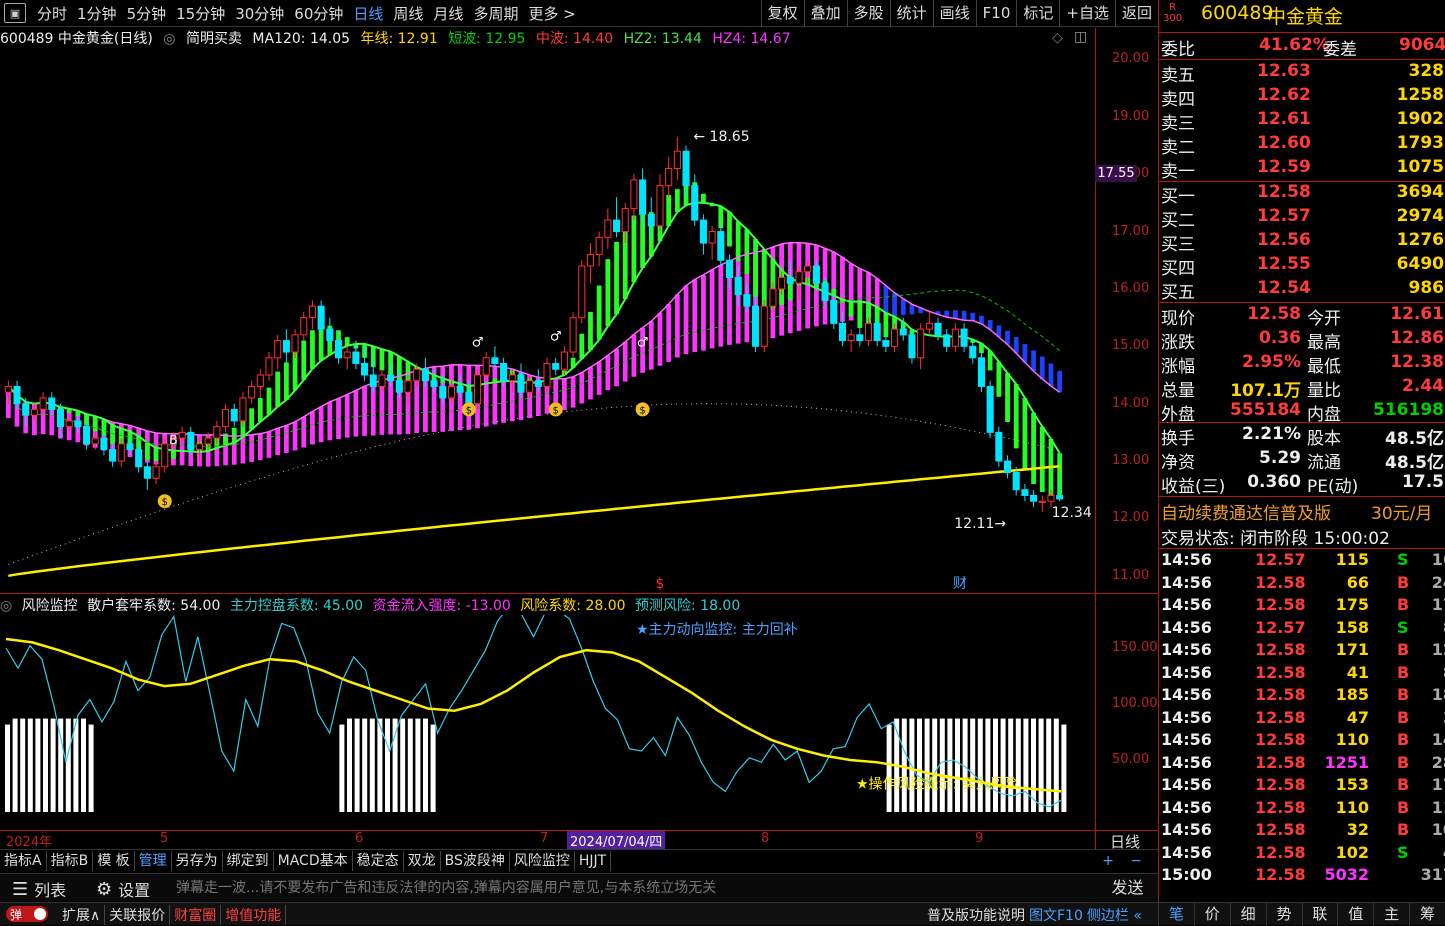 The width and height of the screenshot is (1445, 926). What do you see at coordinates (1302, 496) in the screenshot?
I see `separator` at bounding box center [1302, 496].